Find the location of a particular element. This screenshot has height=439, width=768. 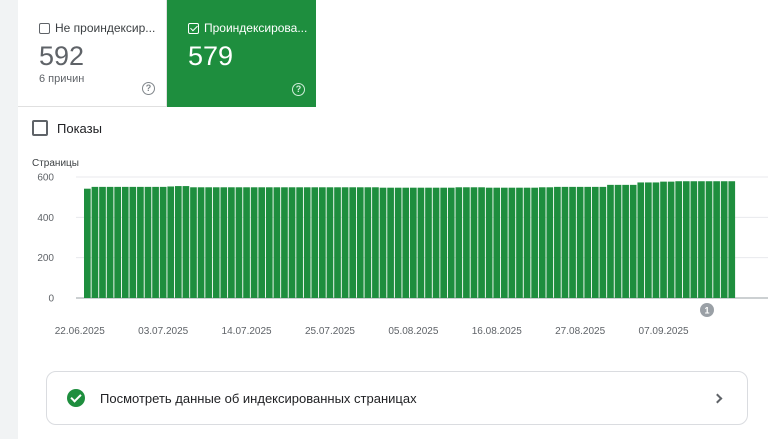

tab-not-indexed: Не проиндексир... 592 6 причин ? is located at coordinates (92, 53).